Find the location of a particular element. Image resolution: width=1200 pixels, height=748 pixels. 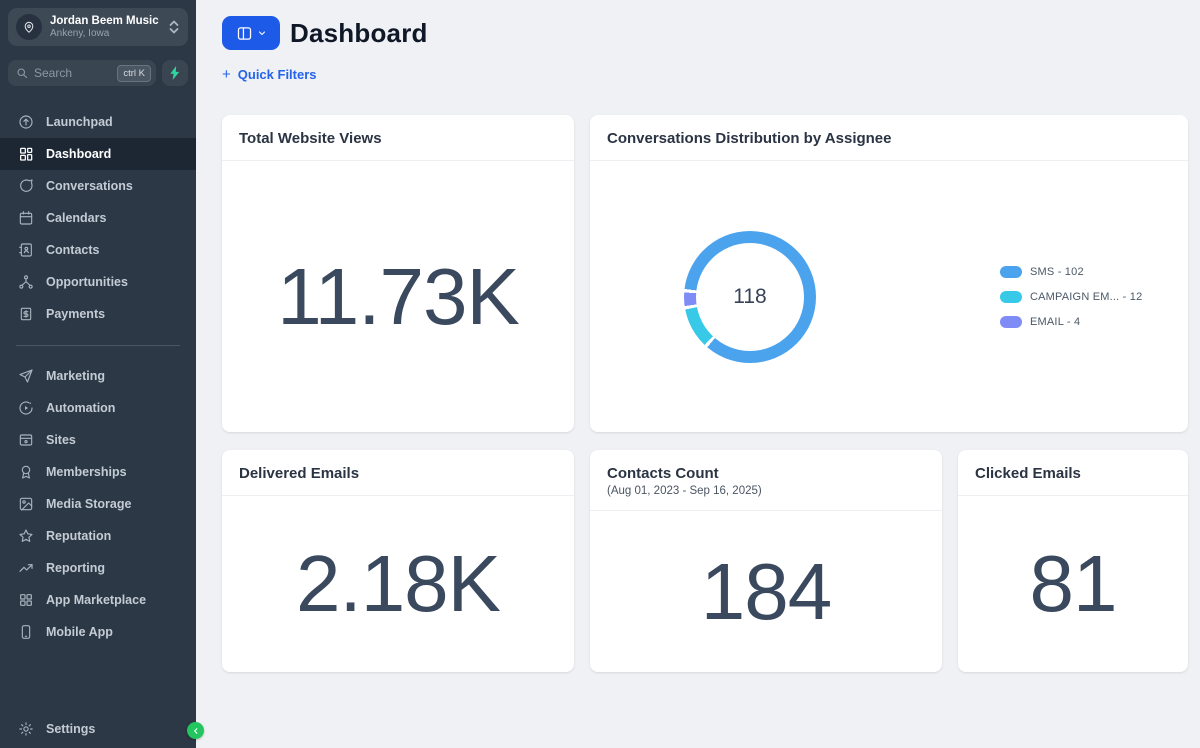

sidebar-item-dashboard: Dashboard is located at coordinates (98, 154).